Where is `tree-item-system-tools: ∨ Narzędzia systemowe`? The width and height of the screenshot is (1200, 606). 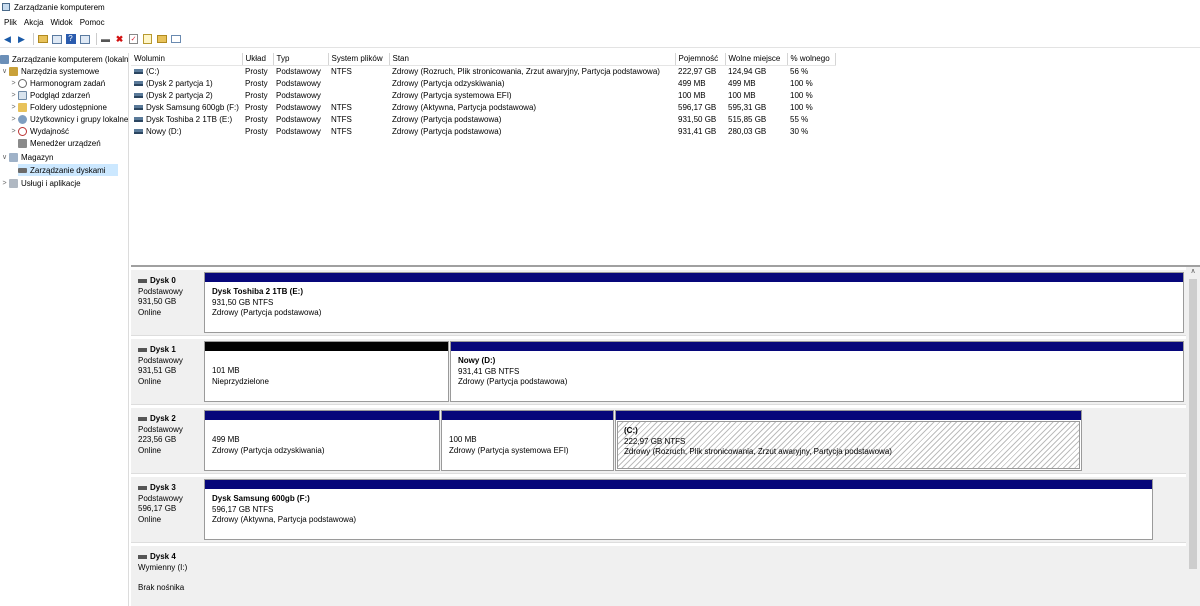
tree-item-system-tools: ∨ Narzędzia systemowe is located at coordinates (49, 71).